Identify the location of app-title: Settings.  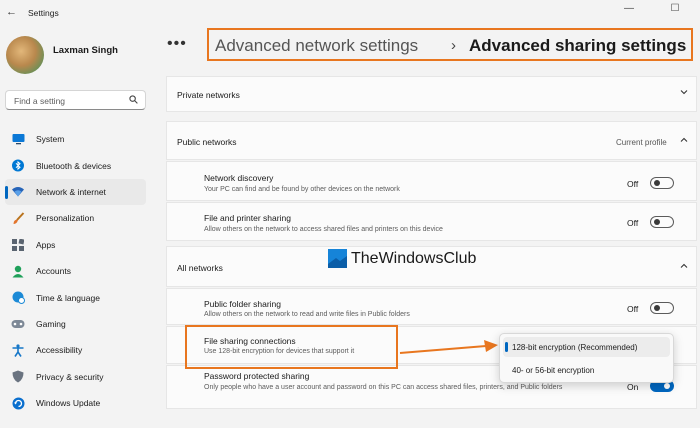
(43, 13).